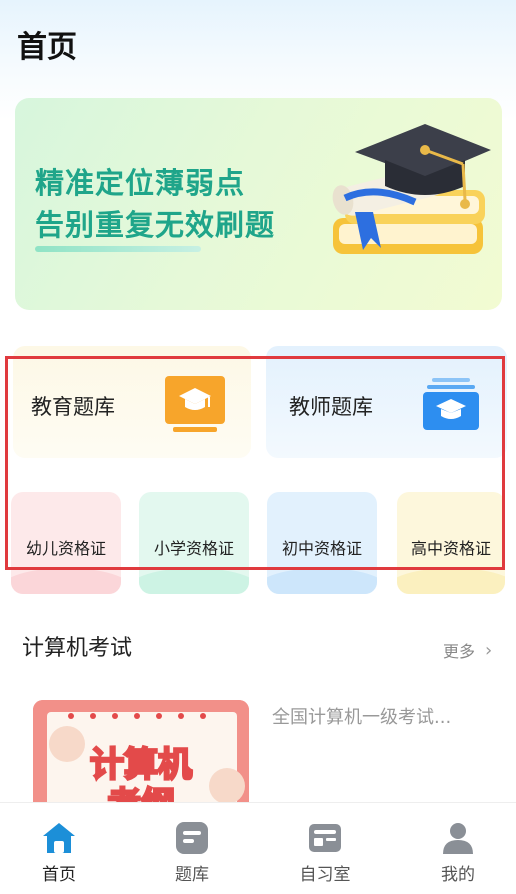 This screenshot has width=516, height=894. What do you see at coordinates (450, 548) in the screenshot?
I see `cert-label: 高中资格证` at bounding box center [450, 548].